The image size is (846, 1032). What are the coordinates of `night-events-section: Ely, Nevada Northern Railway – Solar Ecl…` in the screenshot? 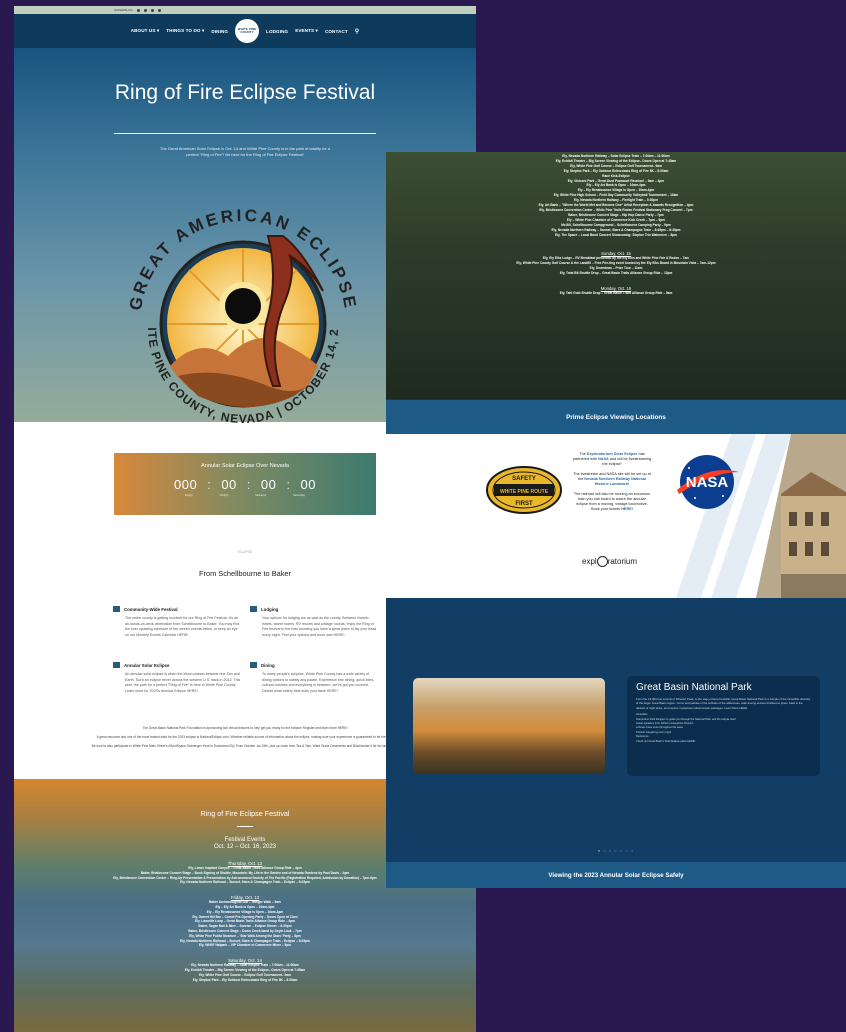 It's located at (616, 275).